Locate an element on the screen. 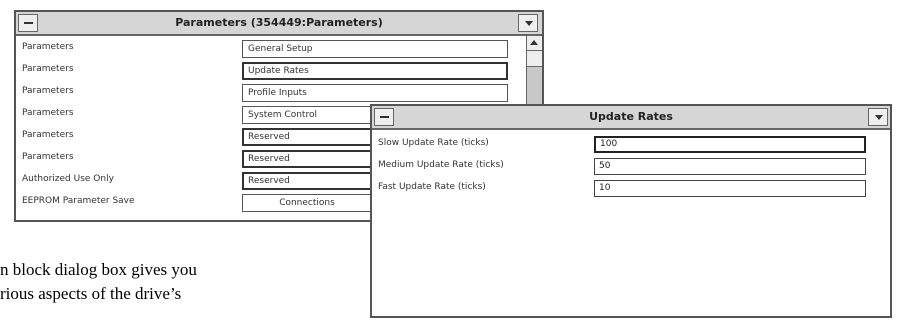 The image size is (906, 322). doc-text-line-1: n block dialog box gives you is located at coordinates (98, 269).